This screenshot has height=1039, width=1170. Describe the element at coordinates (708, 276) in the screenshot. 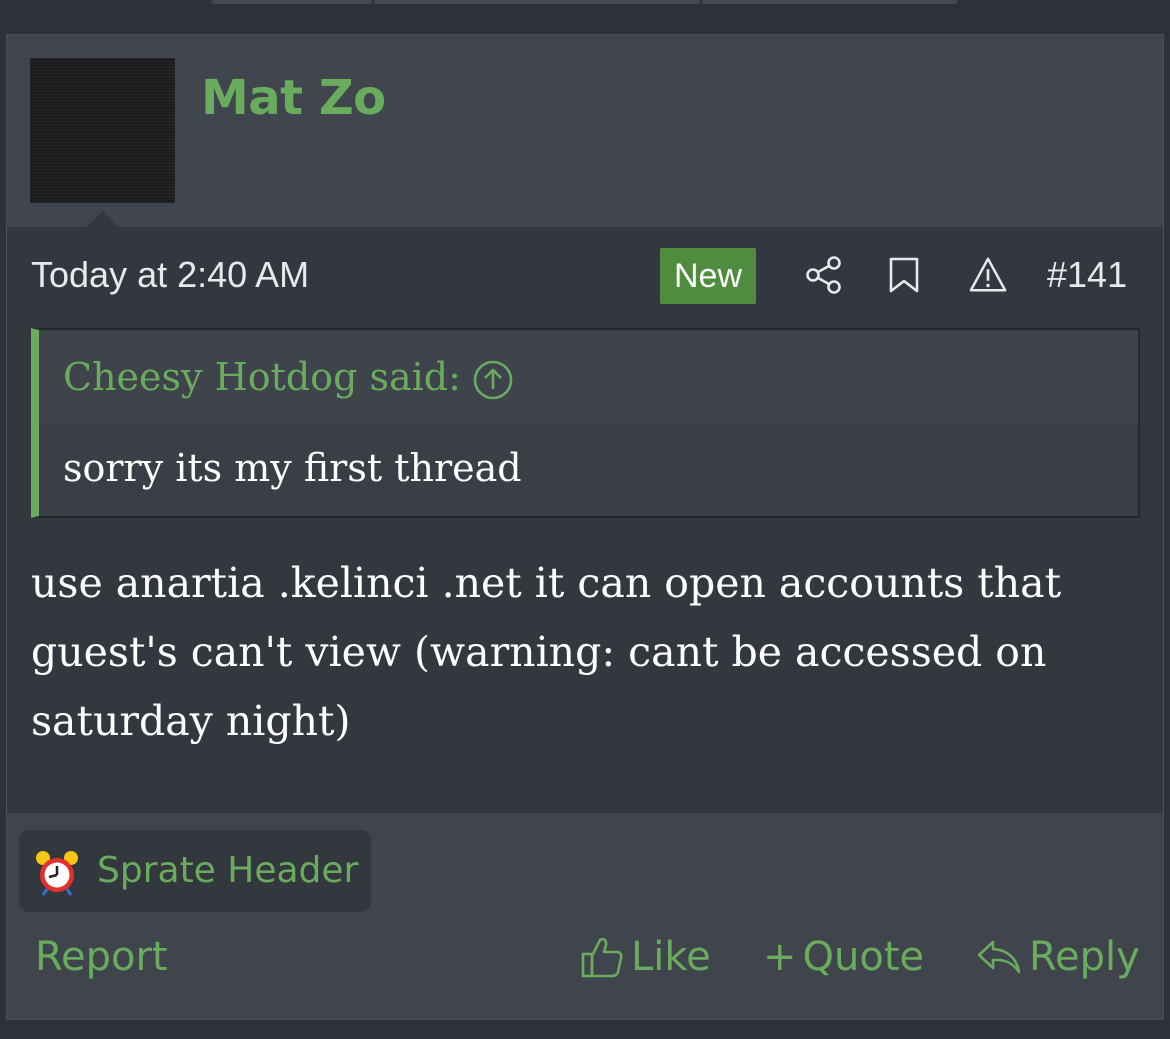

I see `new-badge: New` at that location.